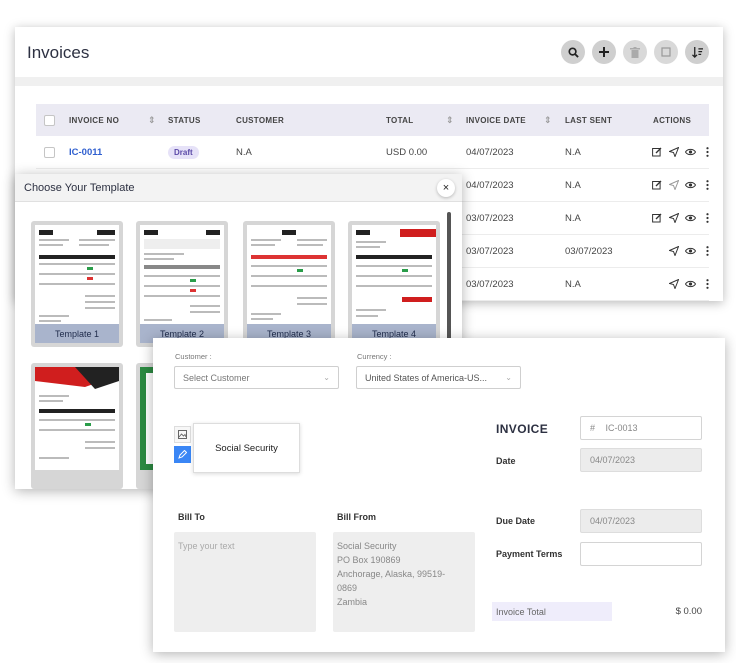 This screenshot has height=663, width=736. Describe the element at coordinates (58, 52) in the screenshot. I see `page-title: Invoices` at that location.